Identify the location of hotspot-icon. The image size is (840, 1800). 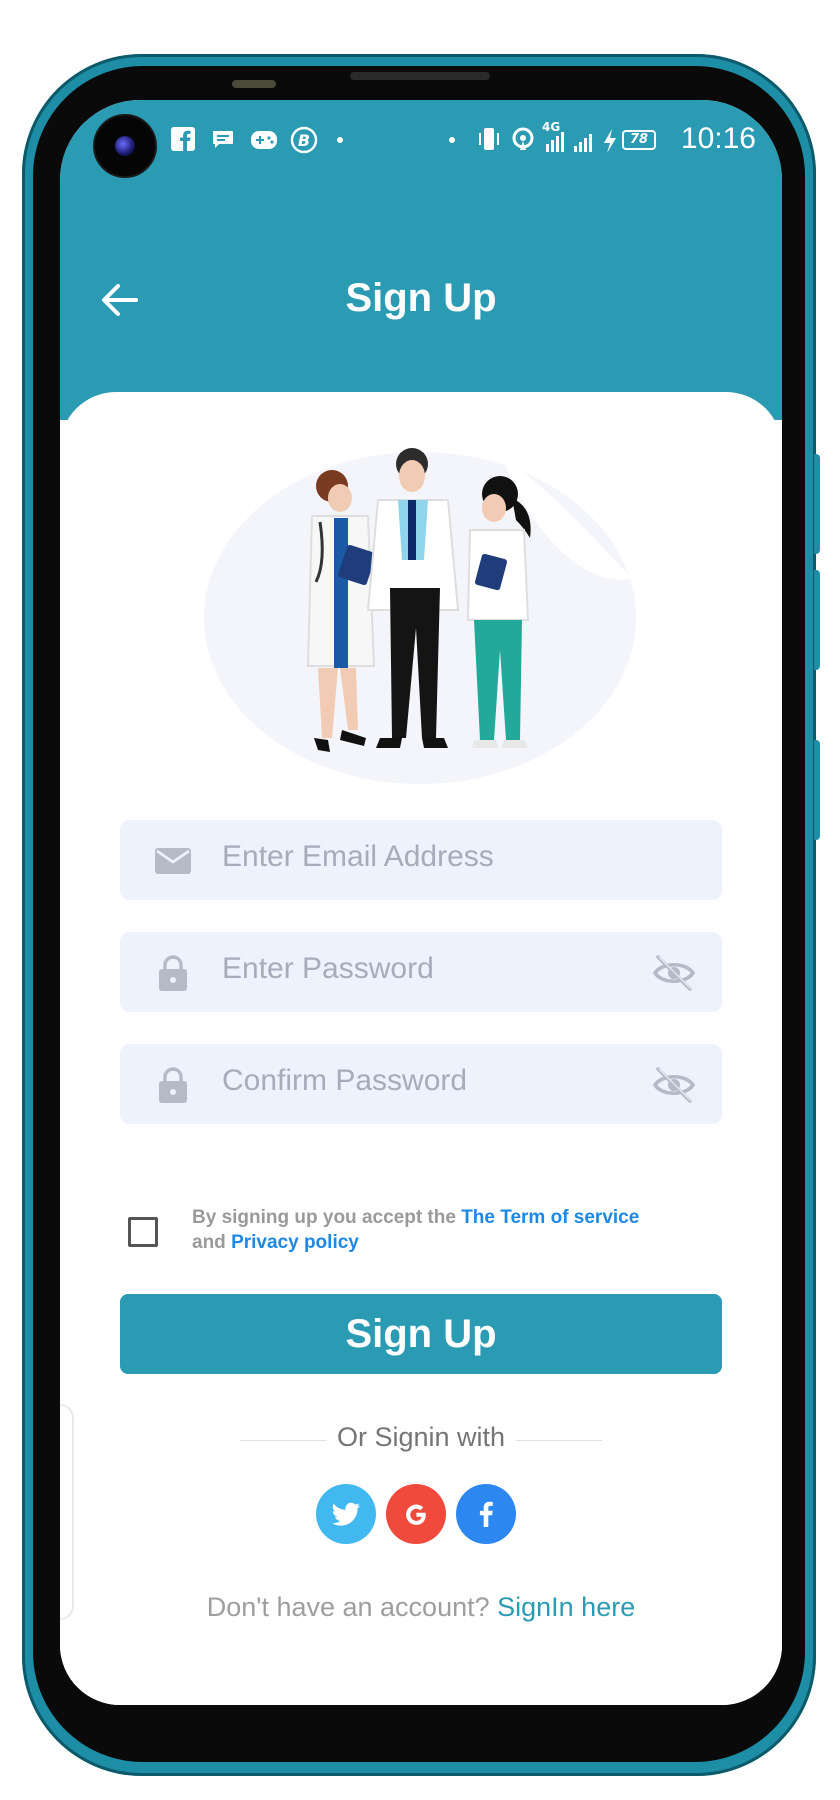
(523, 138).